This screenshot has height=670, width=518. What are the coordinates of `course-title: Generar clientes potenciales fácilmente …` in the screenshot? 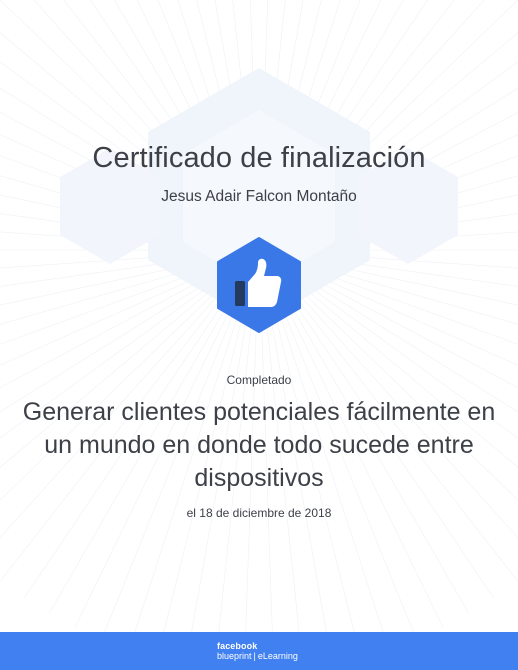 It's located at (259, 445).